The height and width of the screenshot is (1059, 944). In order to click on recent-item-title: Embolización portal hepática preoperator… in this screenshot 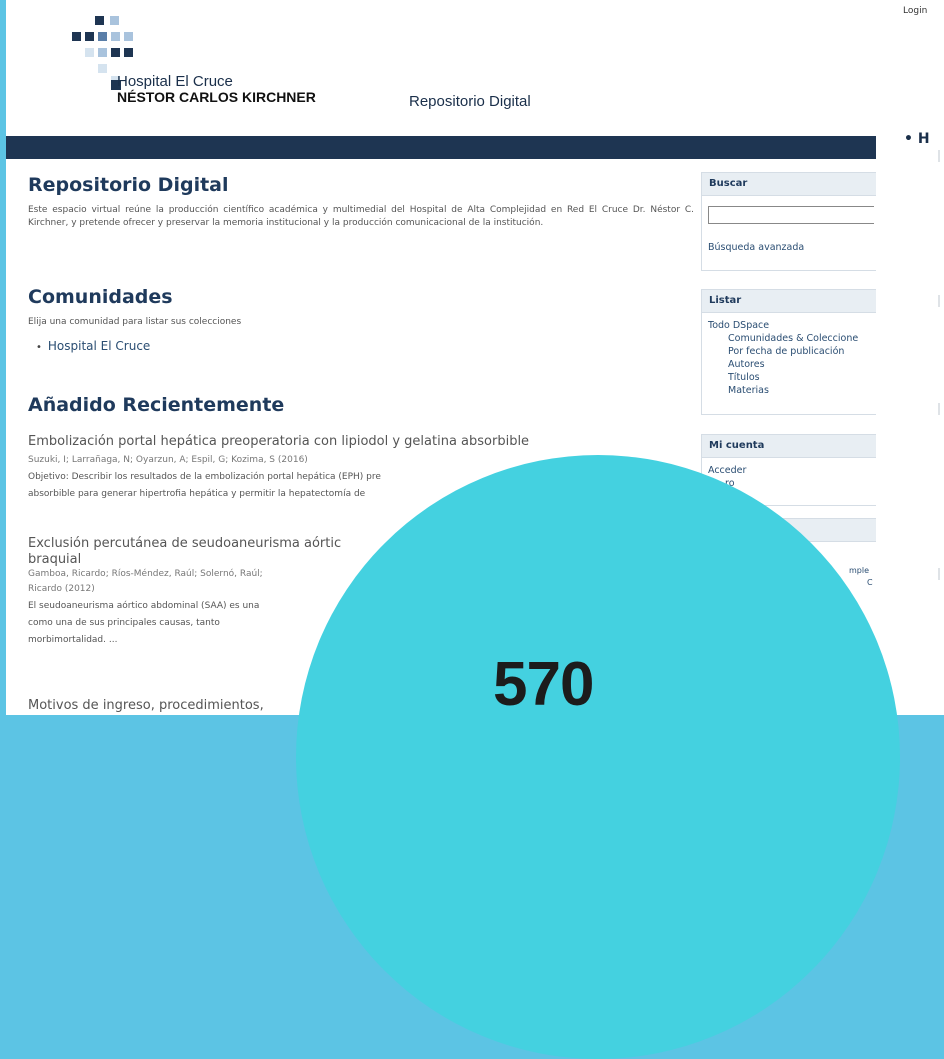, I will do `click(361, 442)`.